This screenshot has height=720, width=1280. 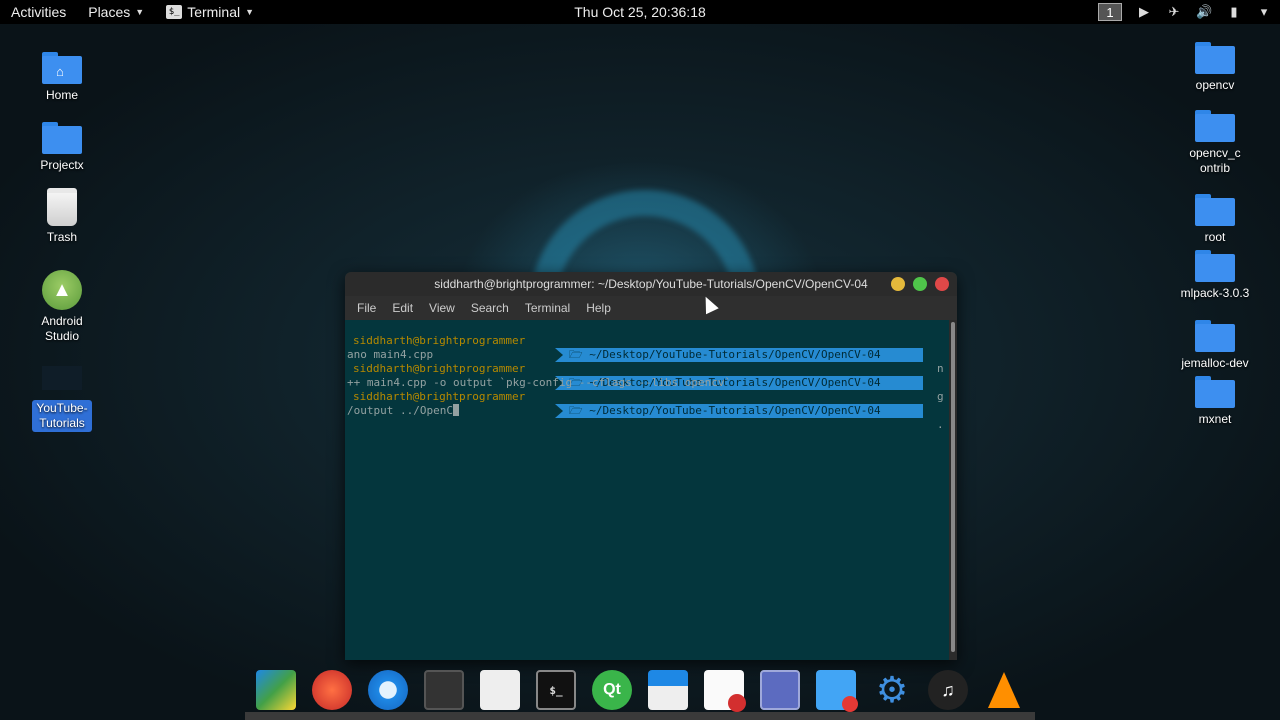 What do you see at coordinates (1004, 690) in the screenshot?
I see `vlc-icon` at bounding box center [1004, 690].